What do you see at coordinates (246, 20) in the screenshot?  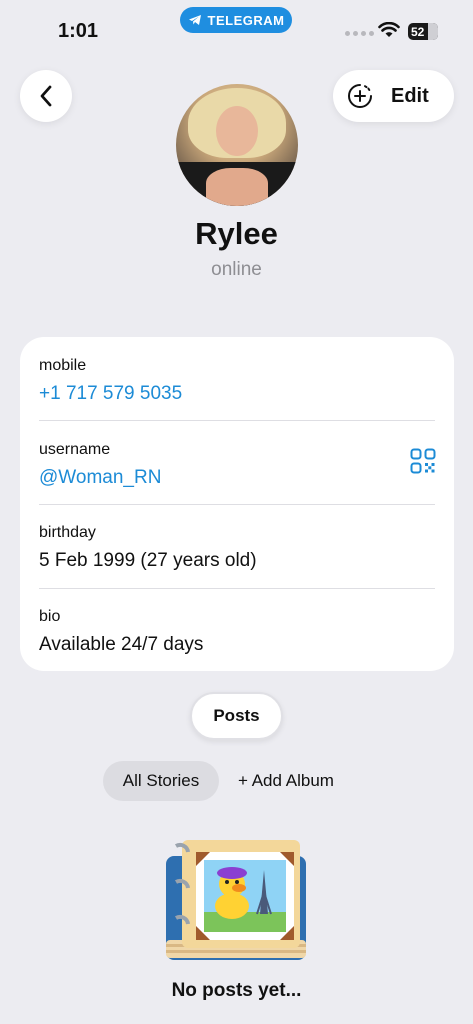 I see `telegram-pill-label: TELEGRAM` at bounding box center [246, 20].